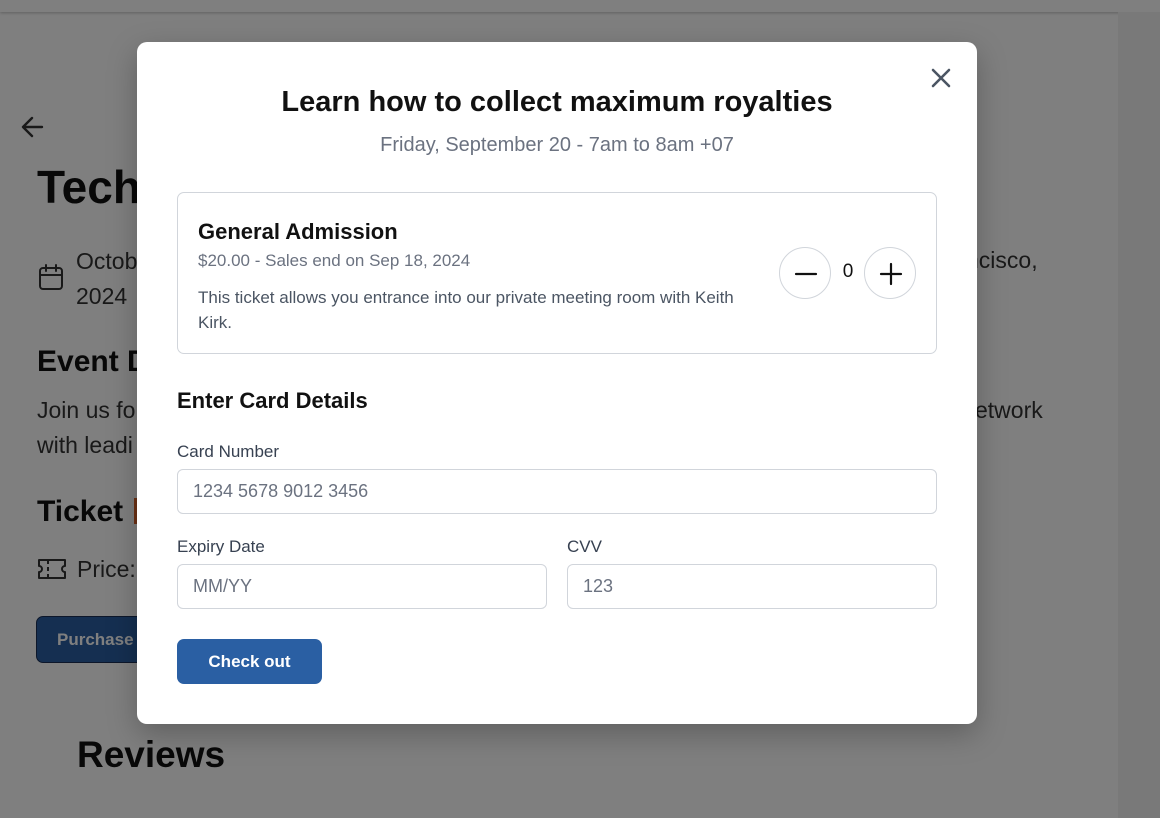 This screenshot has width=1160, height=818. I want to click on checkout-button: Check out, so click(249, 661).